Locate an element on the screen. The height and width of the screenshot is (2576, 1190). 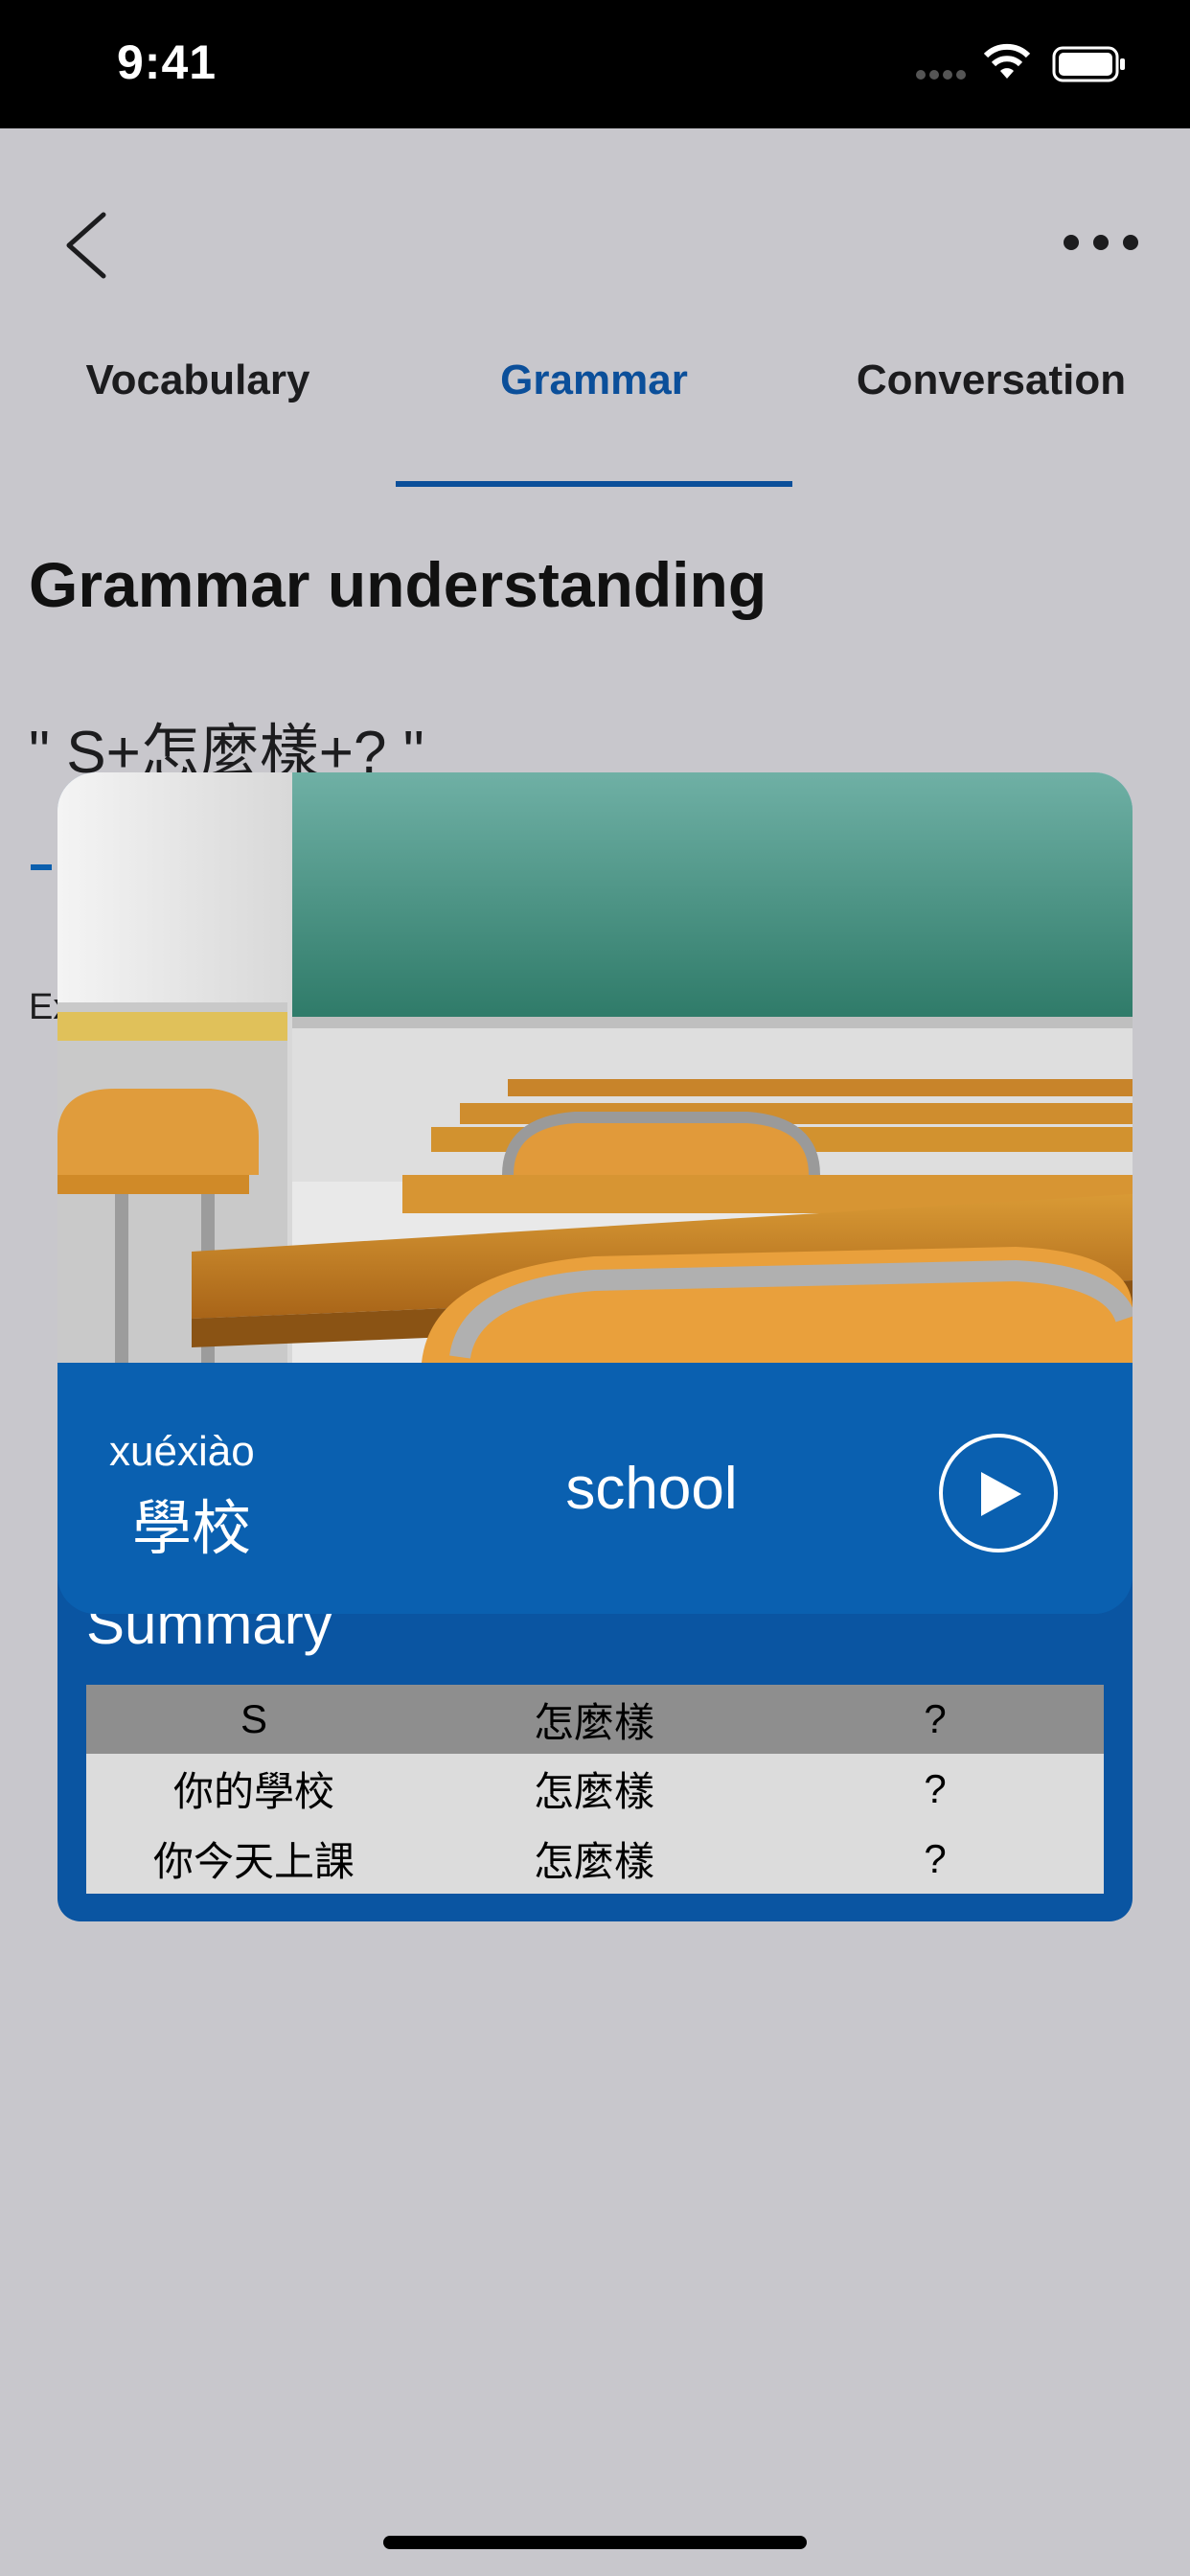
play-icon is located at coordinates (1001, 1494).